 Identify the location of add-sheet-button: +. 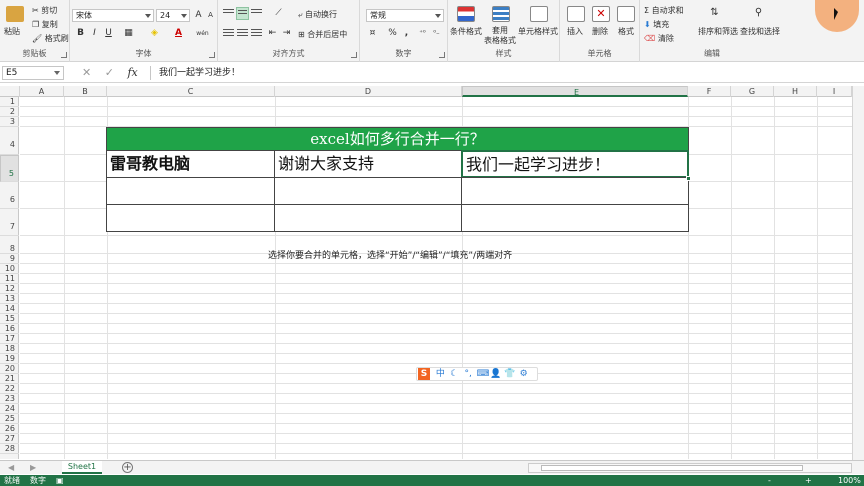
(127, 467).